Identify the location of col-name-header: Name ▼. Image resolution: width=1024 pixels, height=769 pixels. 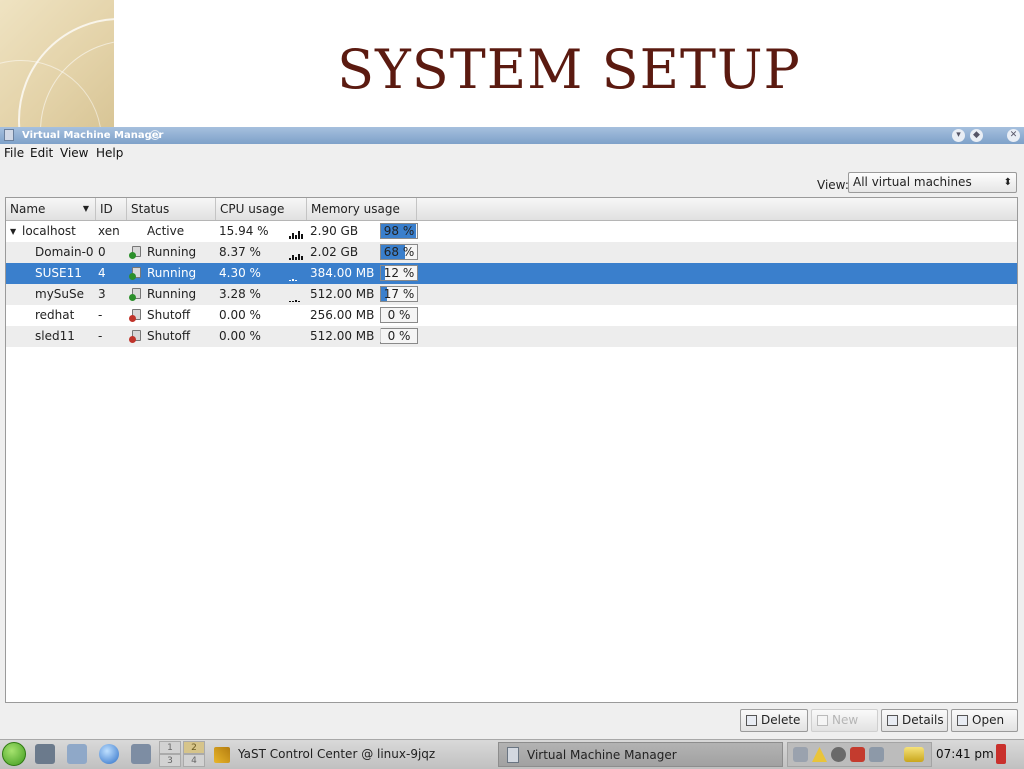
(51, 209).